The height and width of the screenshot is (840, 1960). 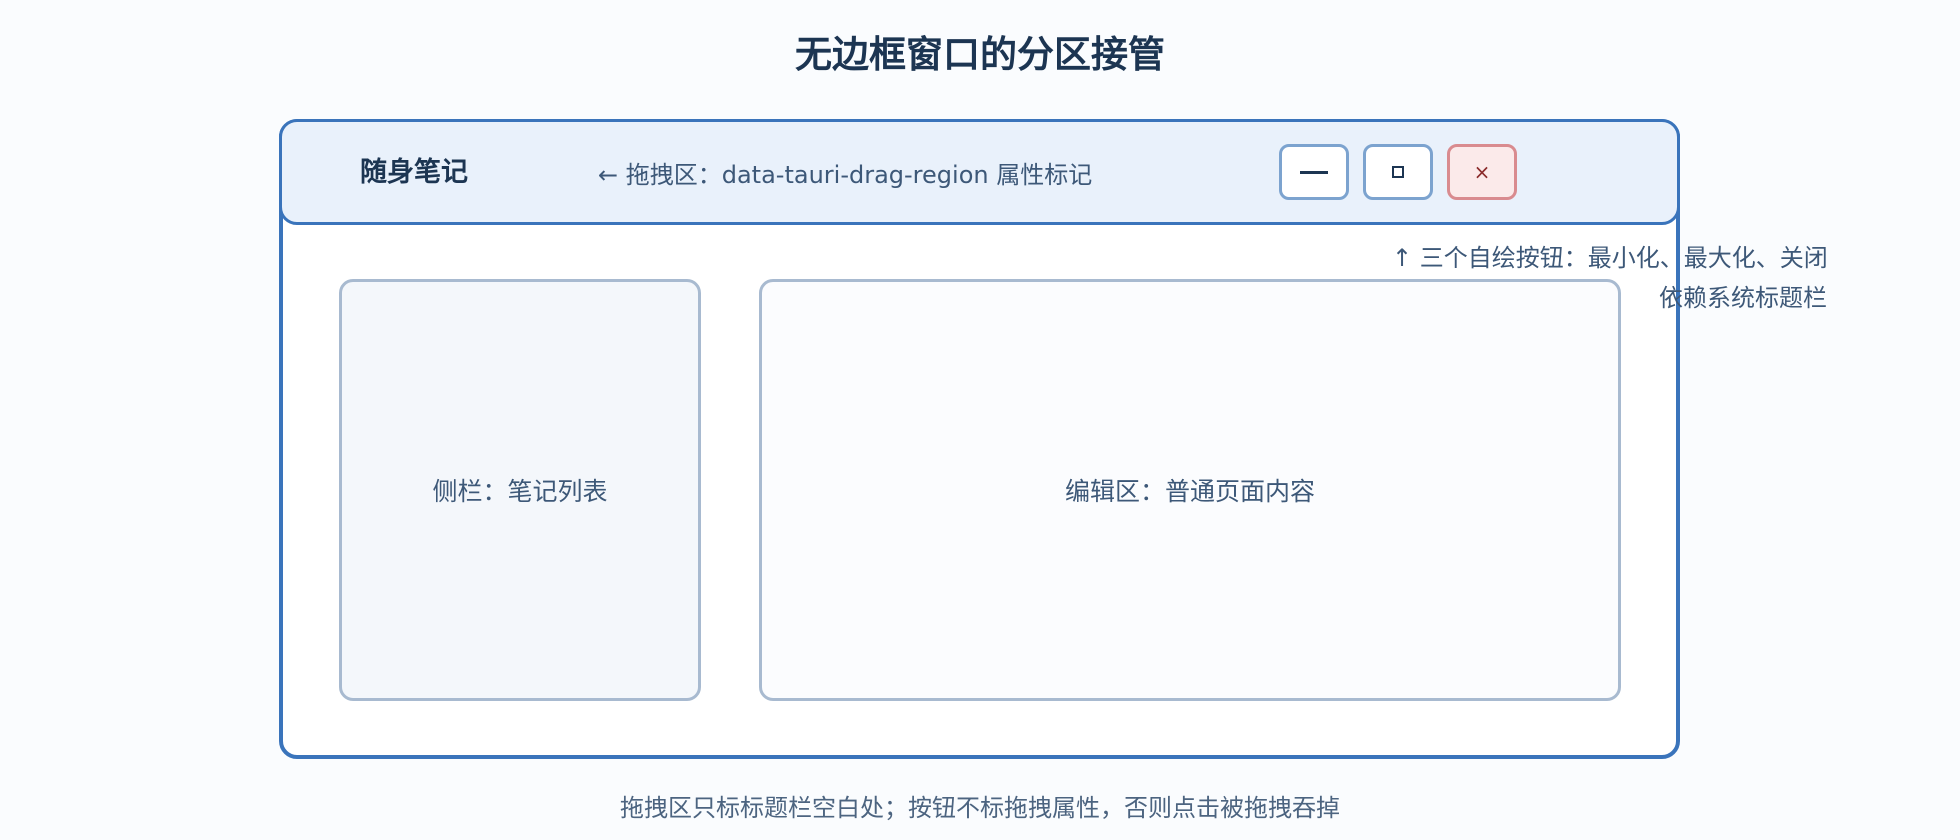 I want to click on footer-note: 拖拽区只标标题栏空白处；按钮不标拖拽属性，否则点击被拖拽吞掉, so click(x=980, y=808).